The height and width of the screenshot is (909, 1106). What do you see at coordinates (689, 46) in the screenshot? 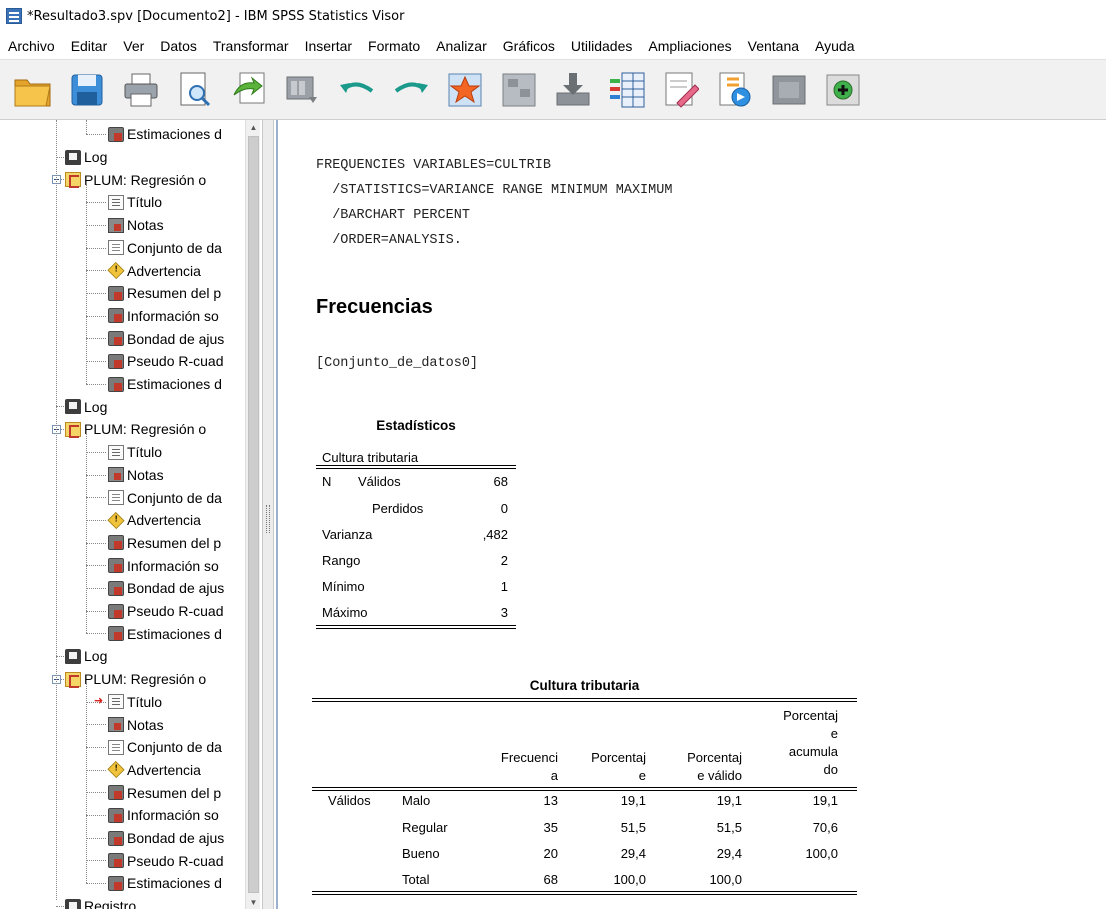
I see `menu-ampliaciones: Ampliaciones` at bounding box center [689, 46].